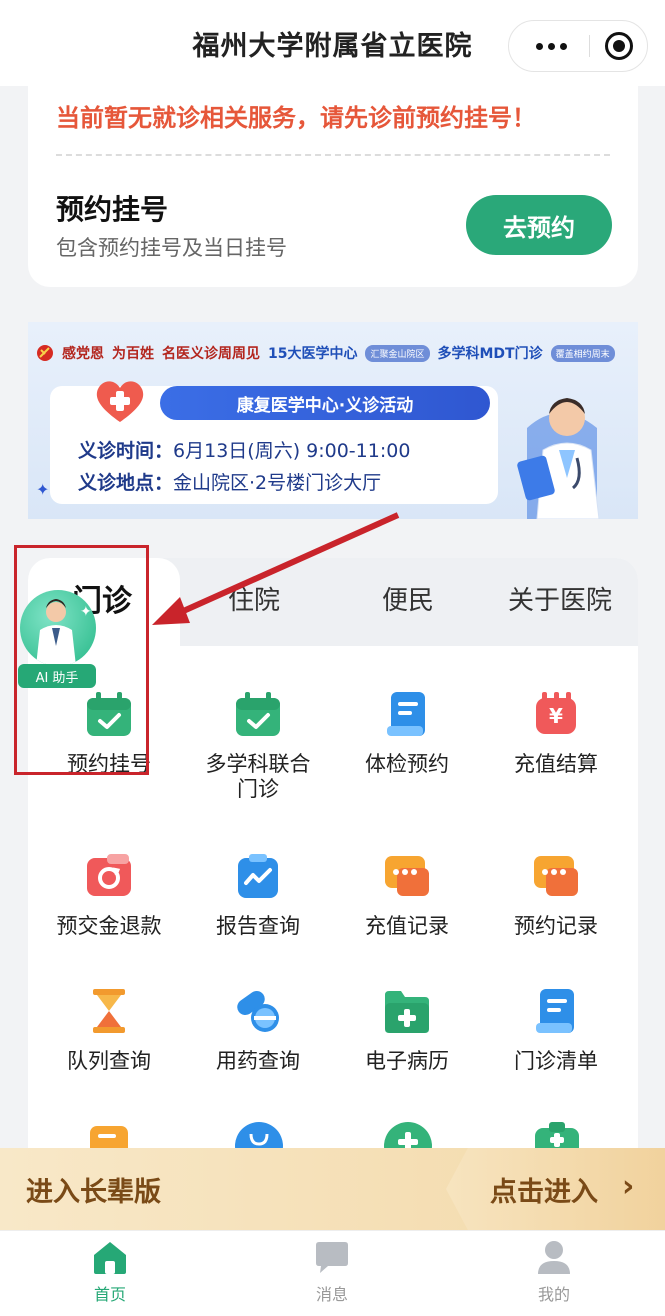 This screenshot has height=1316, width=665. What do you see at coordinates (539, 225) in the screenshot?
I see `go-register-button: 去预约` at bounding box center [539, 225].